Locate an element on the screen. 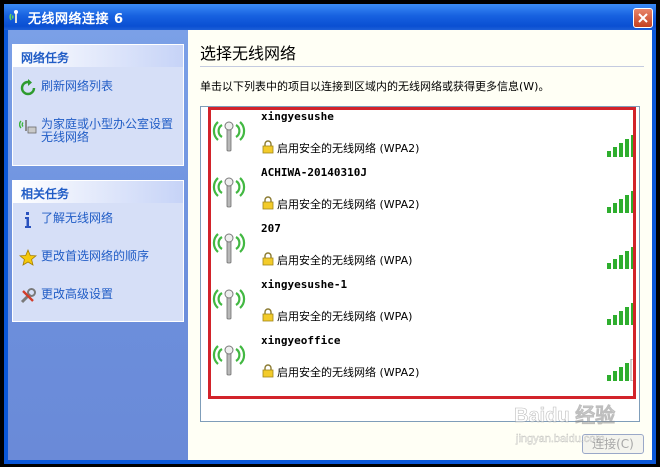 This screenshot has width=660, height=467. sidebar-item-label: 更改首选网络的顺序 is located at coordinates (95, 256).